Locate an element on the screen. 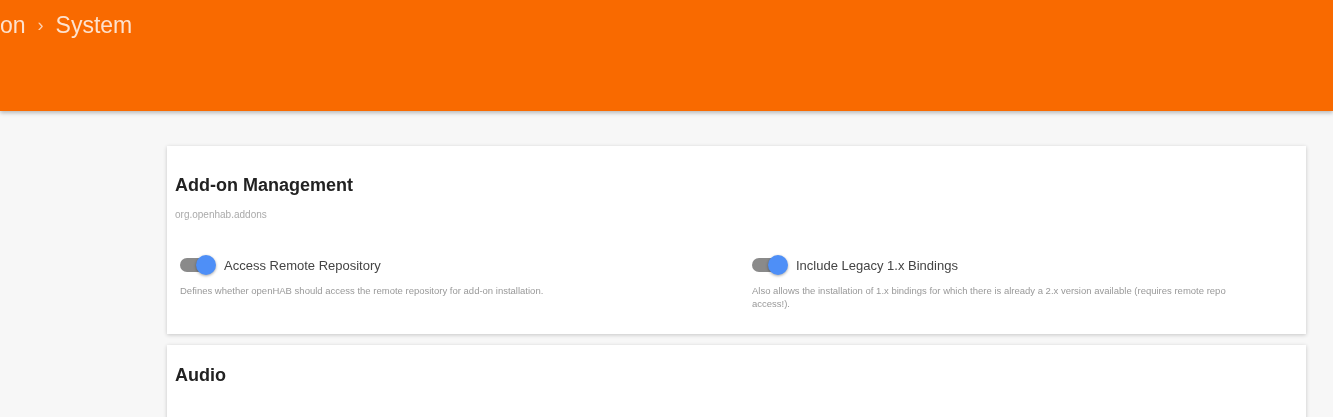 The height and width of the screenshot is (417, 1333). setting-label: Access Remote Repository is located at coordinates (302, 265).